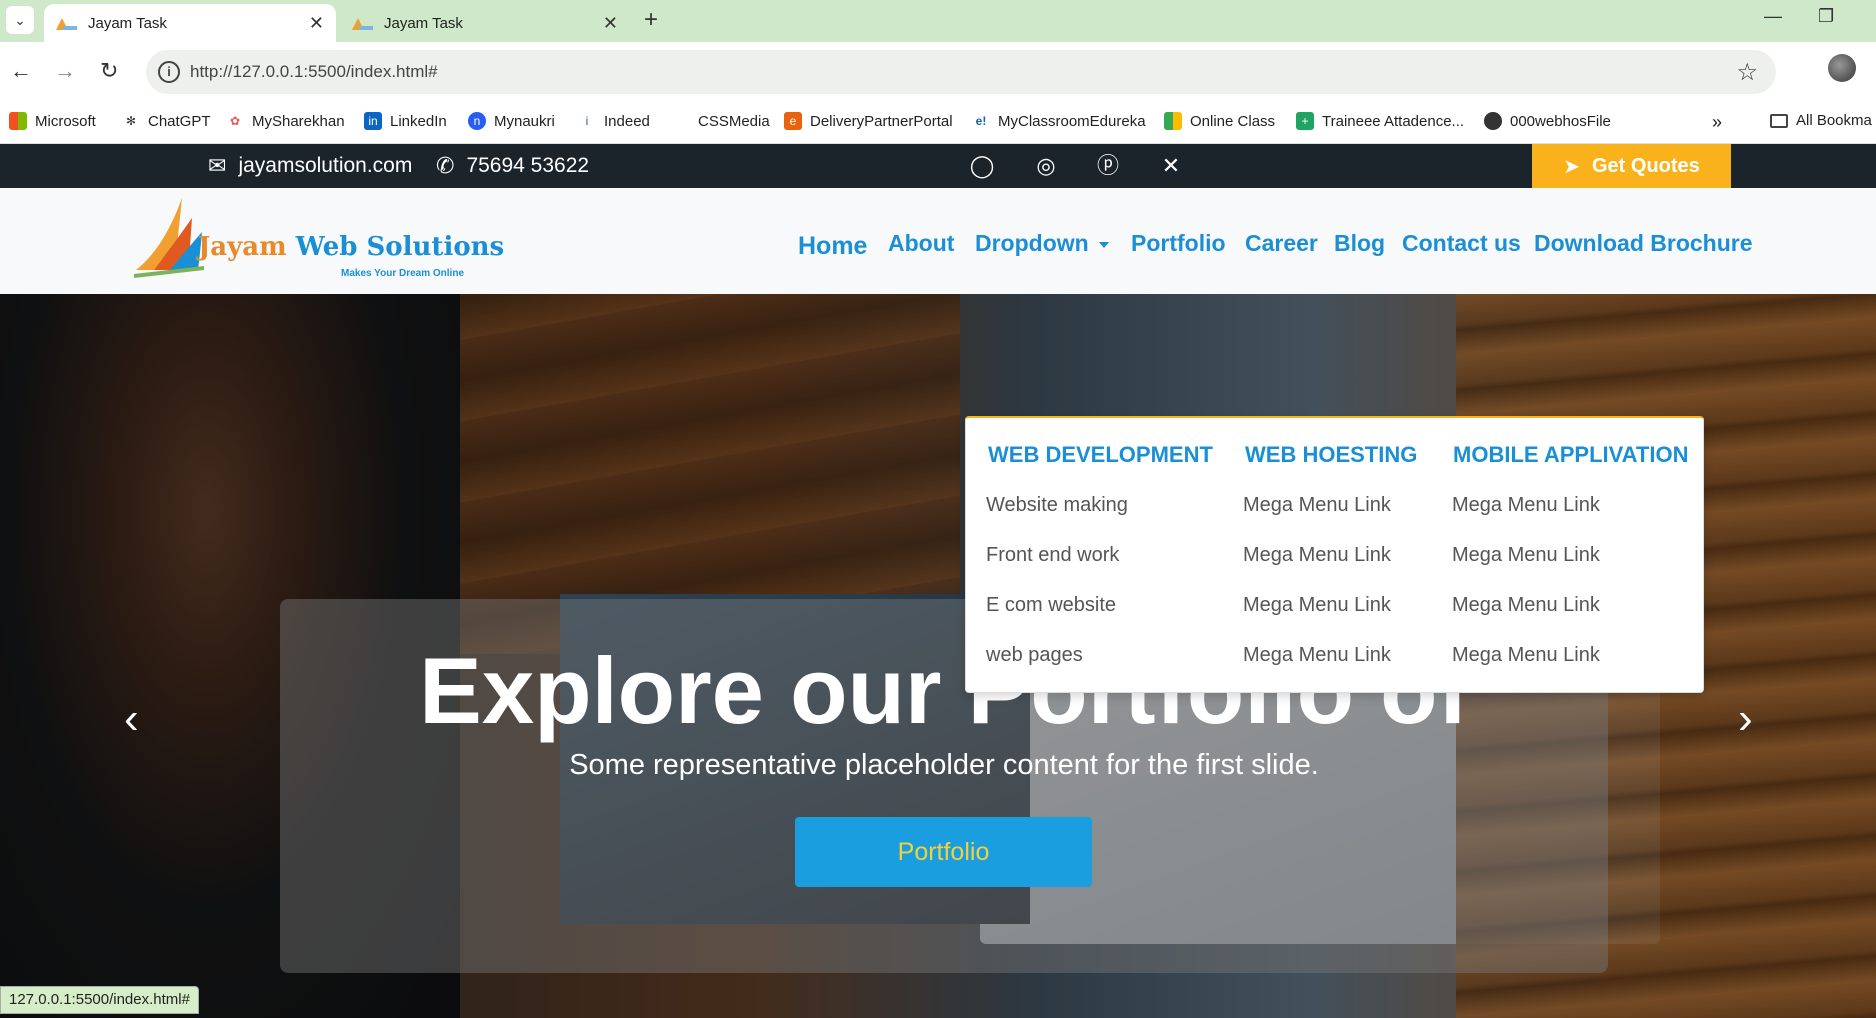  I want to click on caret-down-icon, so click(1103, 244).